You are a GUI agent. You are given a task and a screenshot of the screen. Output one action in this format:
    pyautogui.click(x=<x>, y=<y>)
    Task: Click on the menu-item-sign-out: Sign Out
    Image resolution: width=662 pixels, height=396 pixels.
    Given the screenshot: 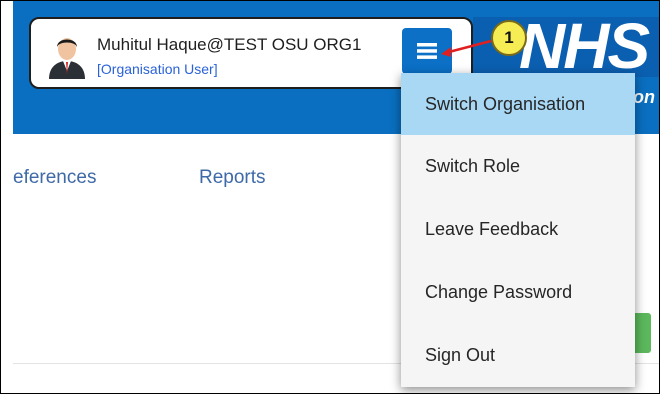 What is the action you would take?
    pyautogui.click(x=518, y=355)
    